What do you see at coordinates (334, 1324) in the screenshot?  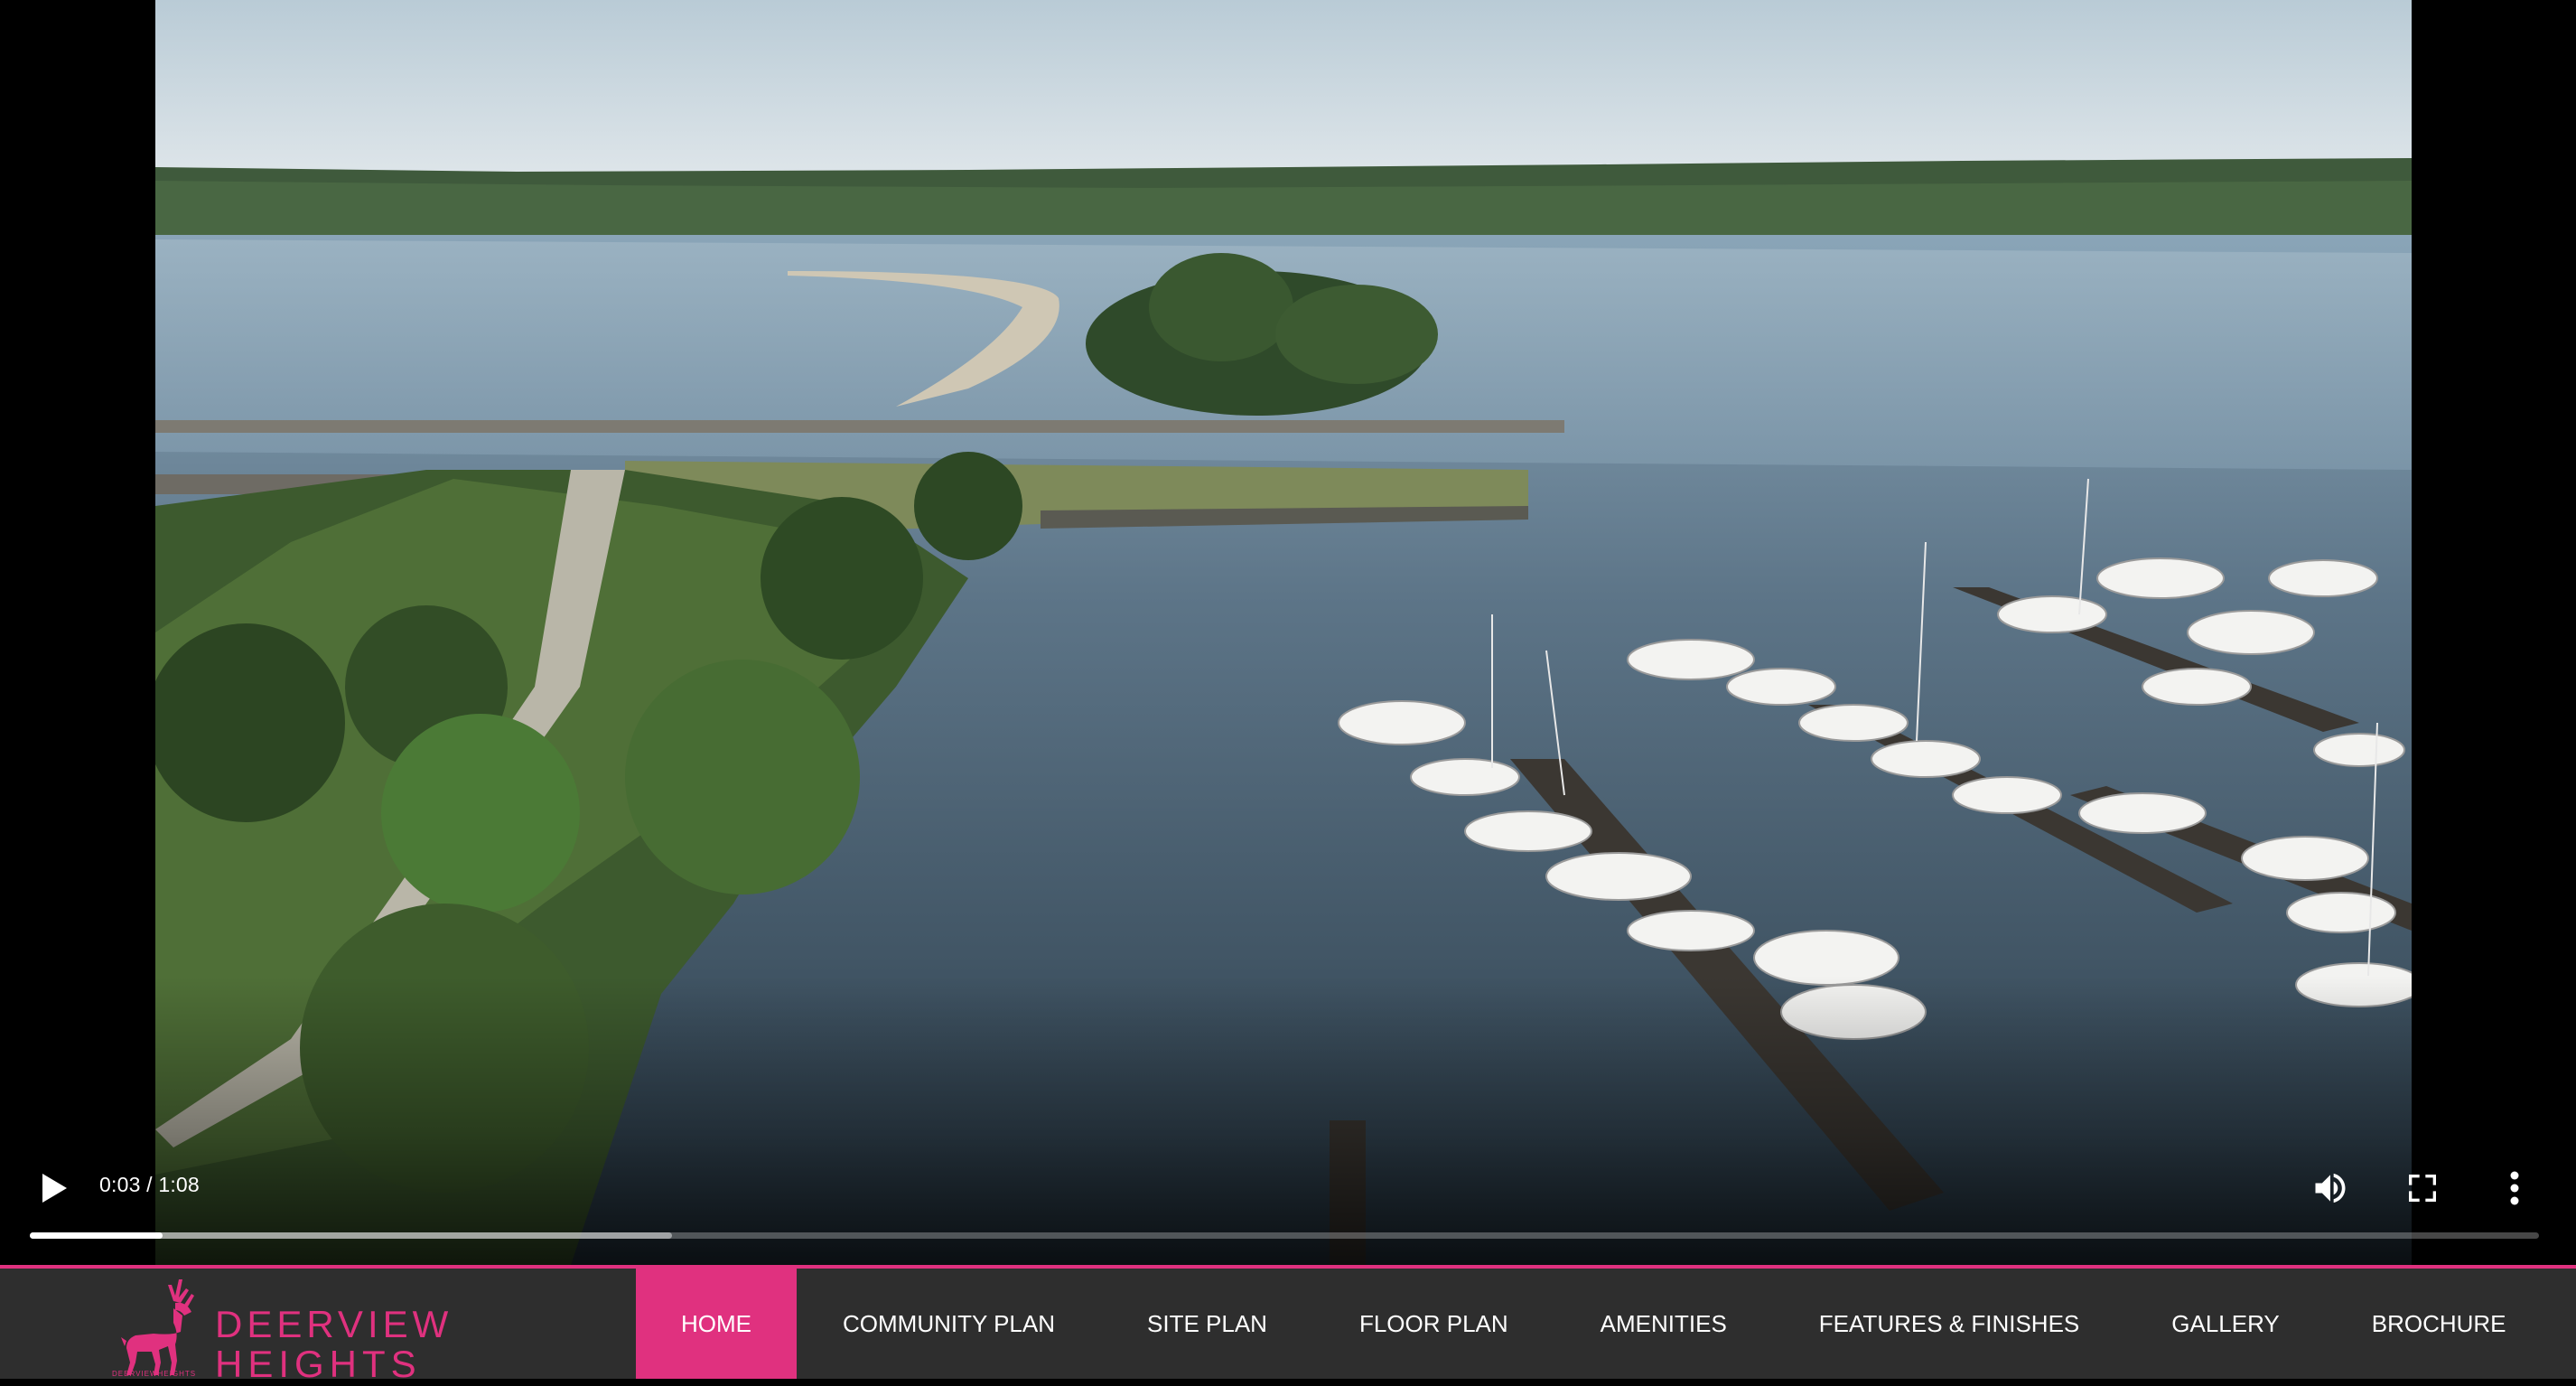 I see `brand-name-line1: DEERVIEW` at bounding box center [334, 1324].